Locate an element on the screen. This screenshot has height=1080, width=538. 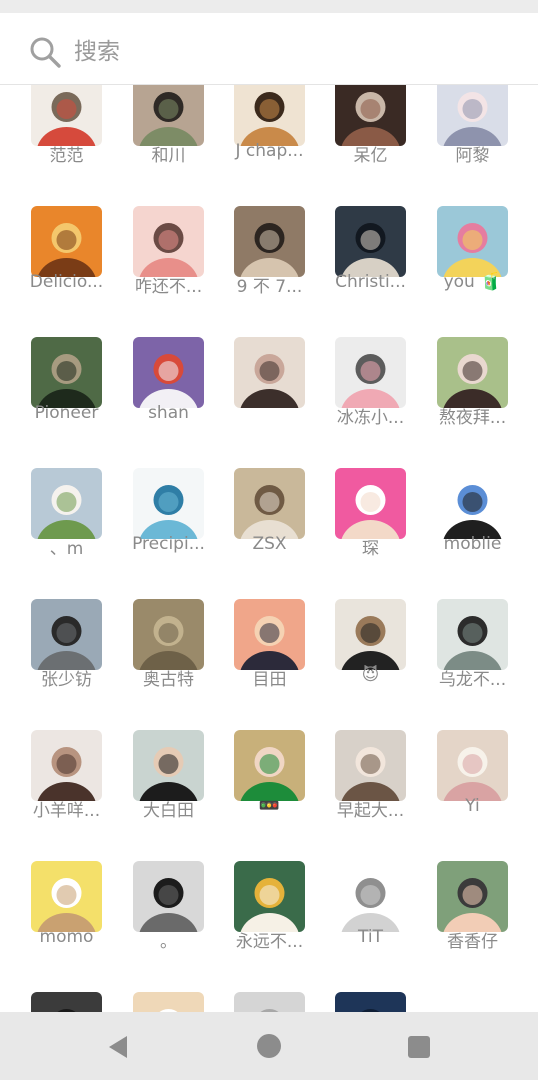
friend-name: 阿黎 is located at coordinates (472, 156).